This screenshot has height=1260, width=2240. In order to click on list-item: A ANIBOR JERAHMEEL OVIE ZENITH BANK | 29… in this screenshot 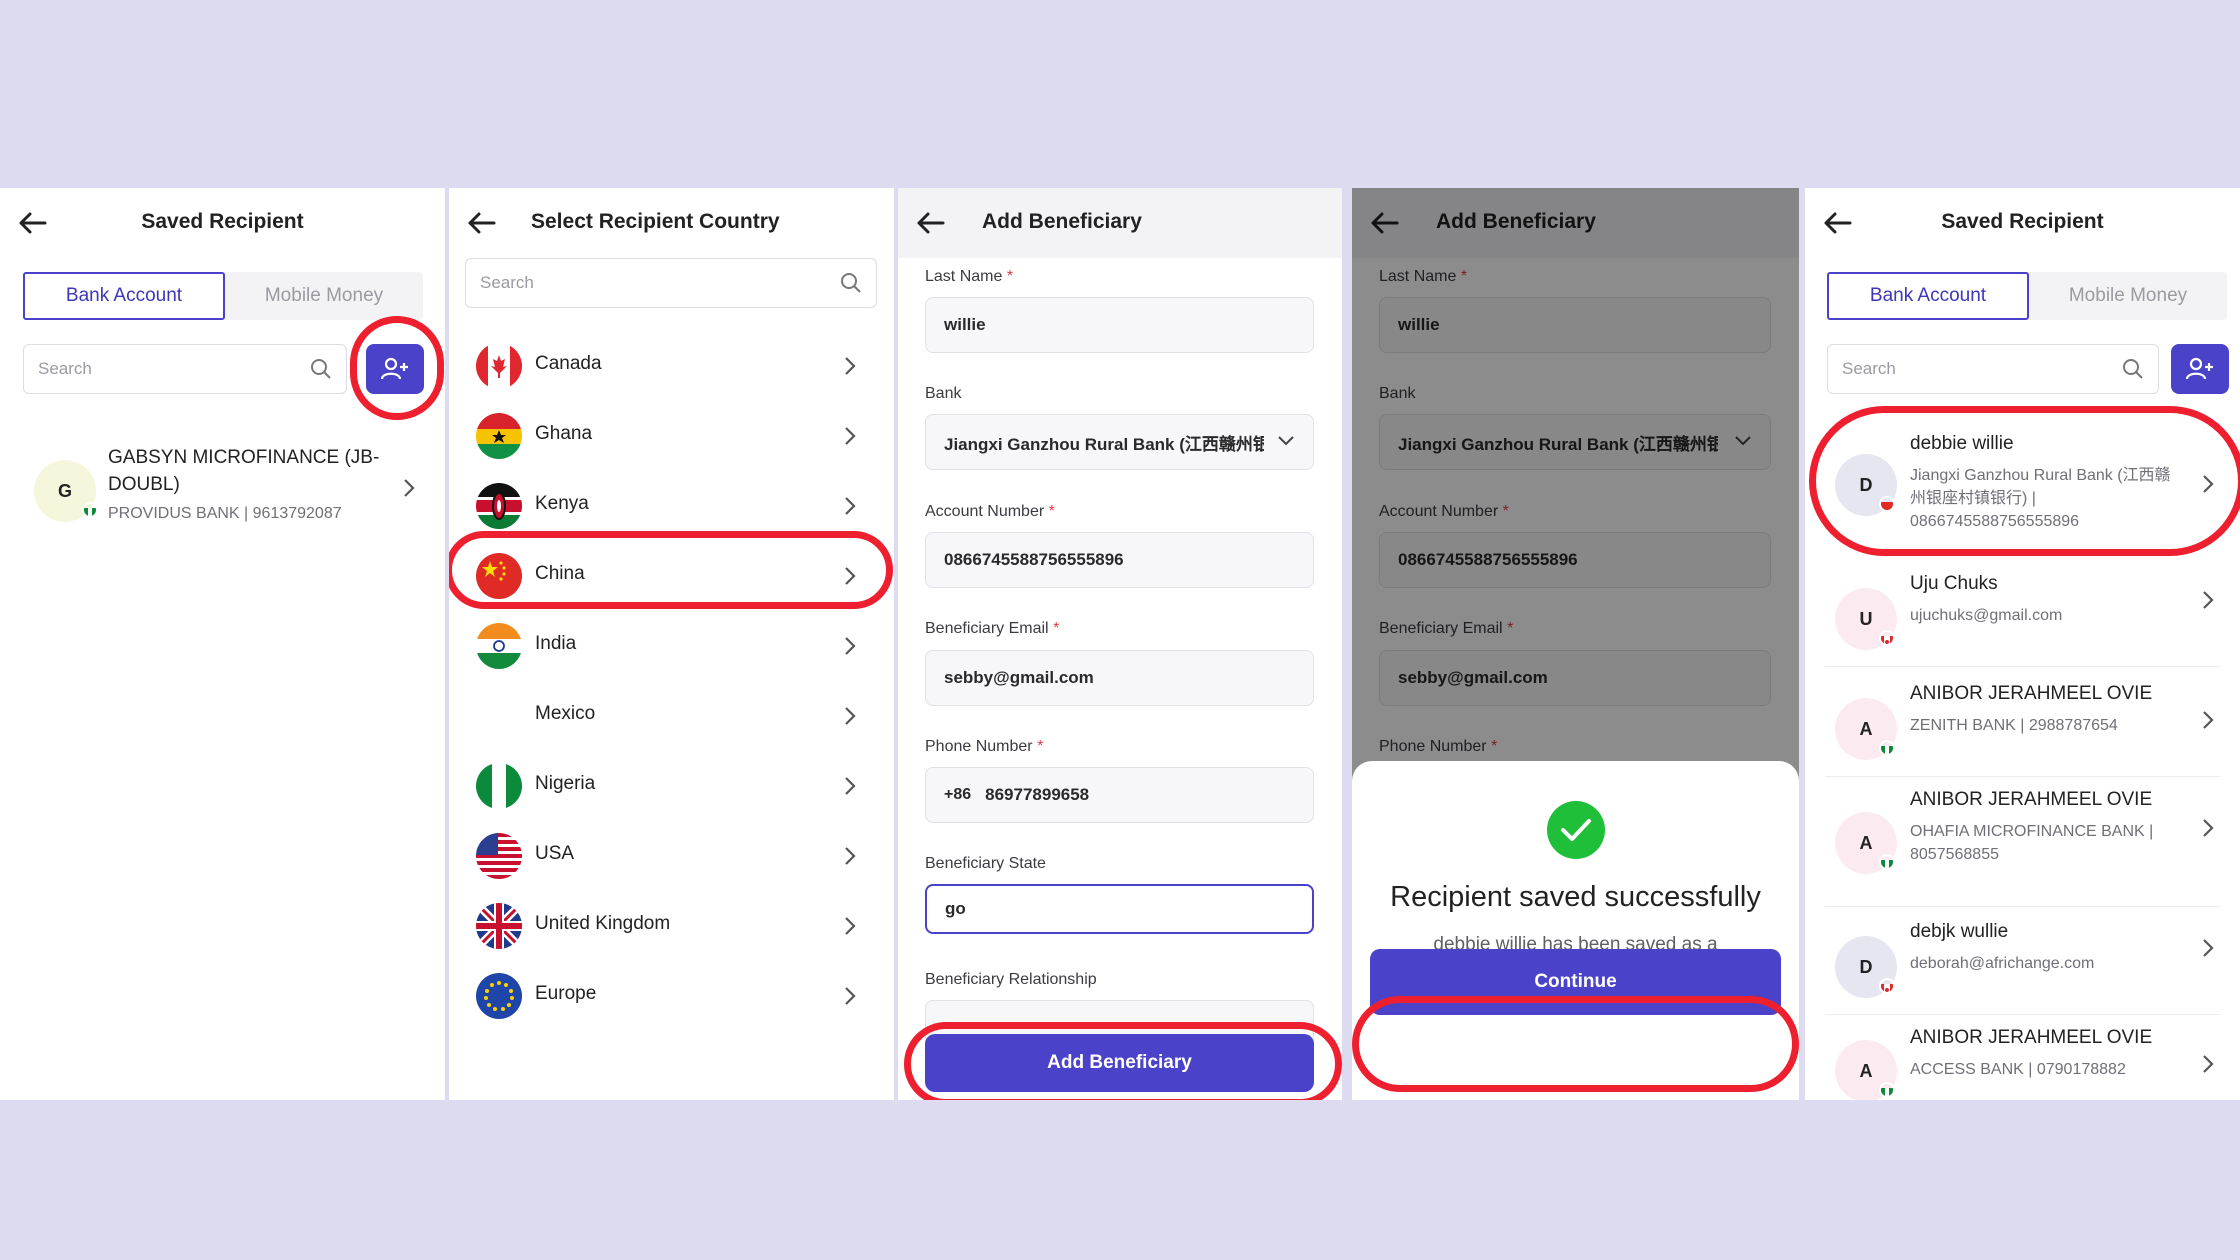, I will do `click(2022, 728)`.